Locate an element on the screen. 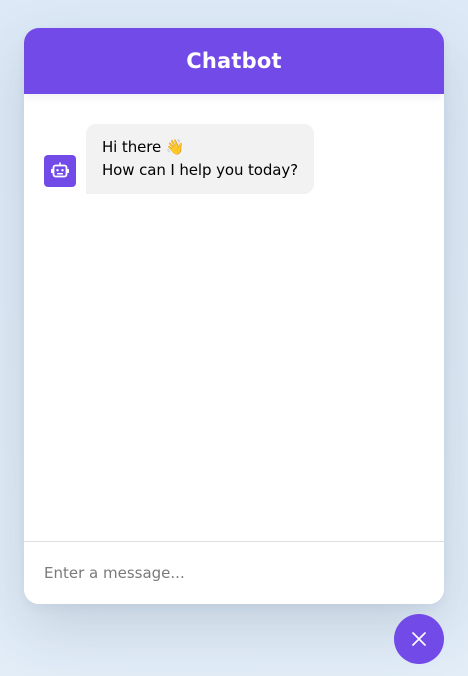 This screenshot has width=468, height=676. chatbot-toggle-button is located at coordinates (419, 639).